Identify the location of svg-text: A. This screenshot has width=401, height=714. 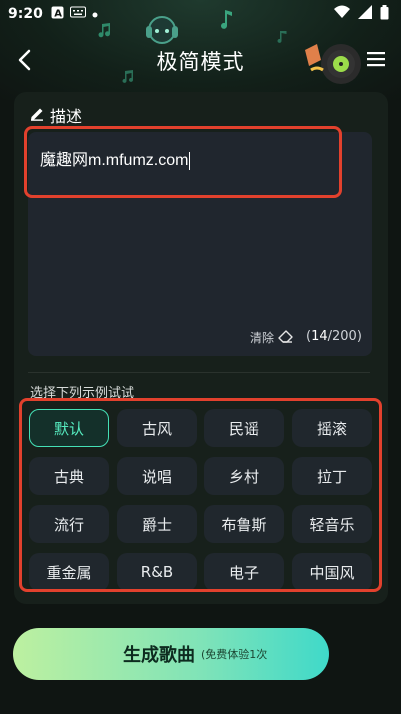
(58, 13).